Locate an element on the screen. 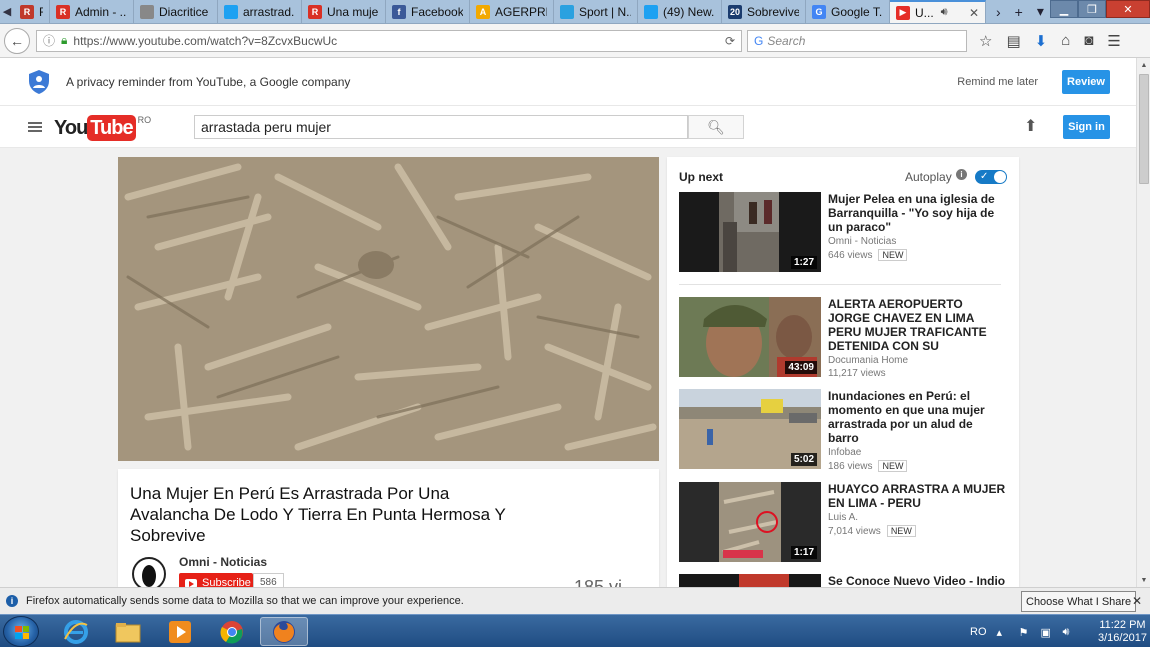 The width and height of the screenshot is (1150, 647). review-button: Review is located at coordinates (1086, 82).